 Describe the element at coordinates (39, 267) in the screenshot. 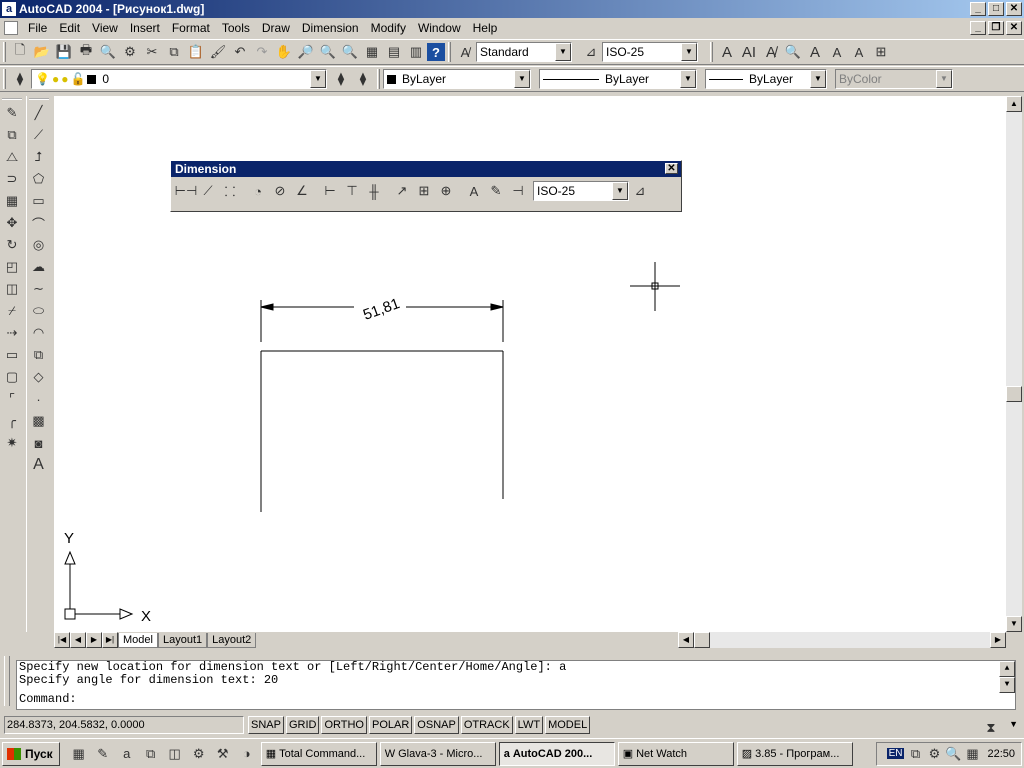

I see `revision-cloud-icon: ☁` at that location.